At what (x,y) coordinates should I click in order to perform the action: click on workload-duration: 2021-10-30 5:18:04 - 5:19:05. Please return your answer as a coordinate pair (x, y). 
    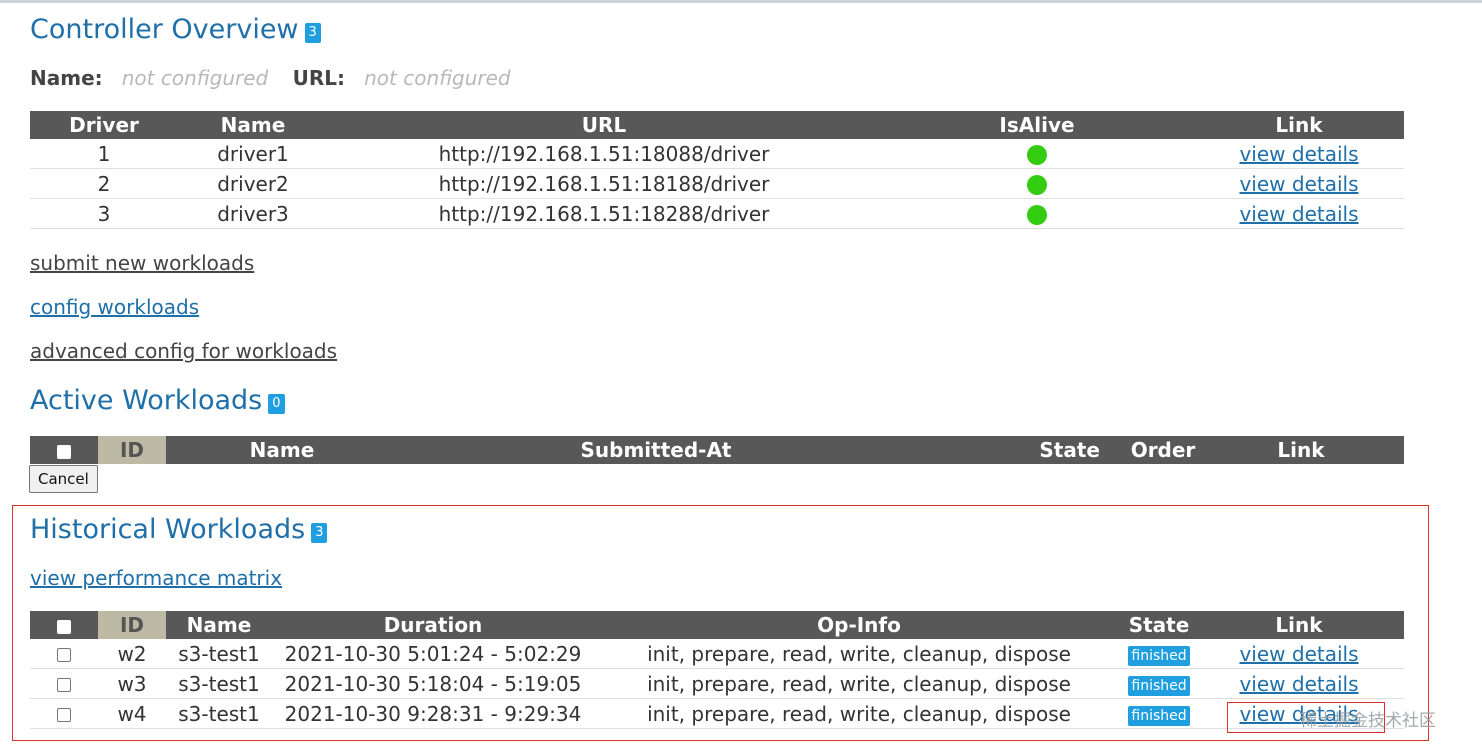
    Looking at the image, I should click on (433, 683).